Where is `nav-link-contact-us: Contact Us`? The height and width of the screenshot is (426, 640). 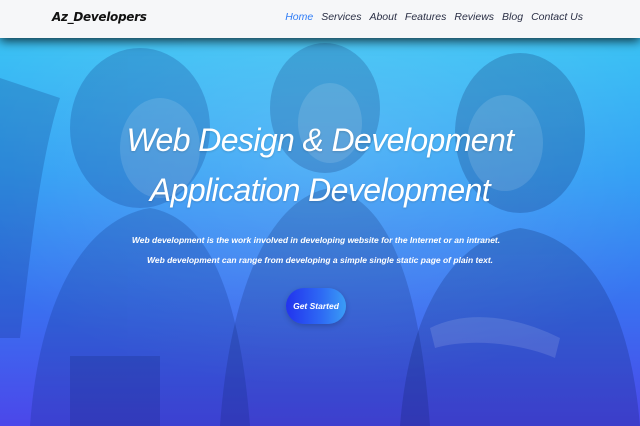 nav-link-contact-us: Contact Us is located at coordinates (557, 17).